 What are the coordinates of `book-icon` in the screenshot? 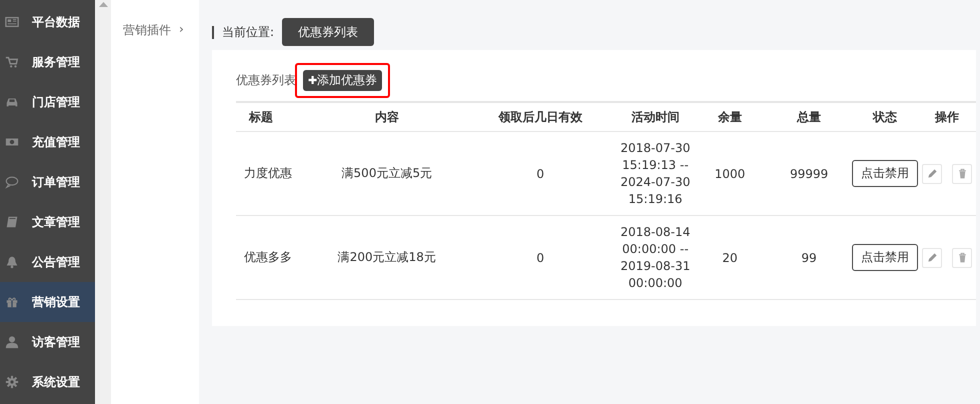 It's located at (12, 222).